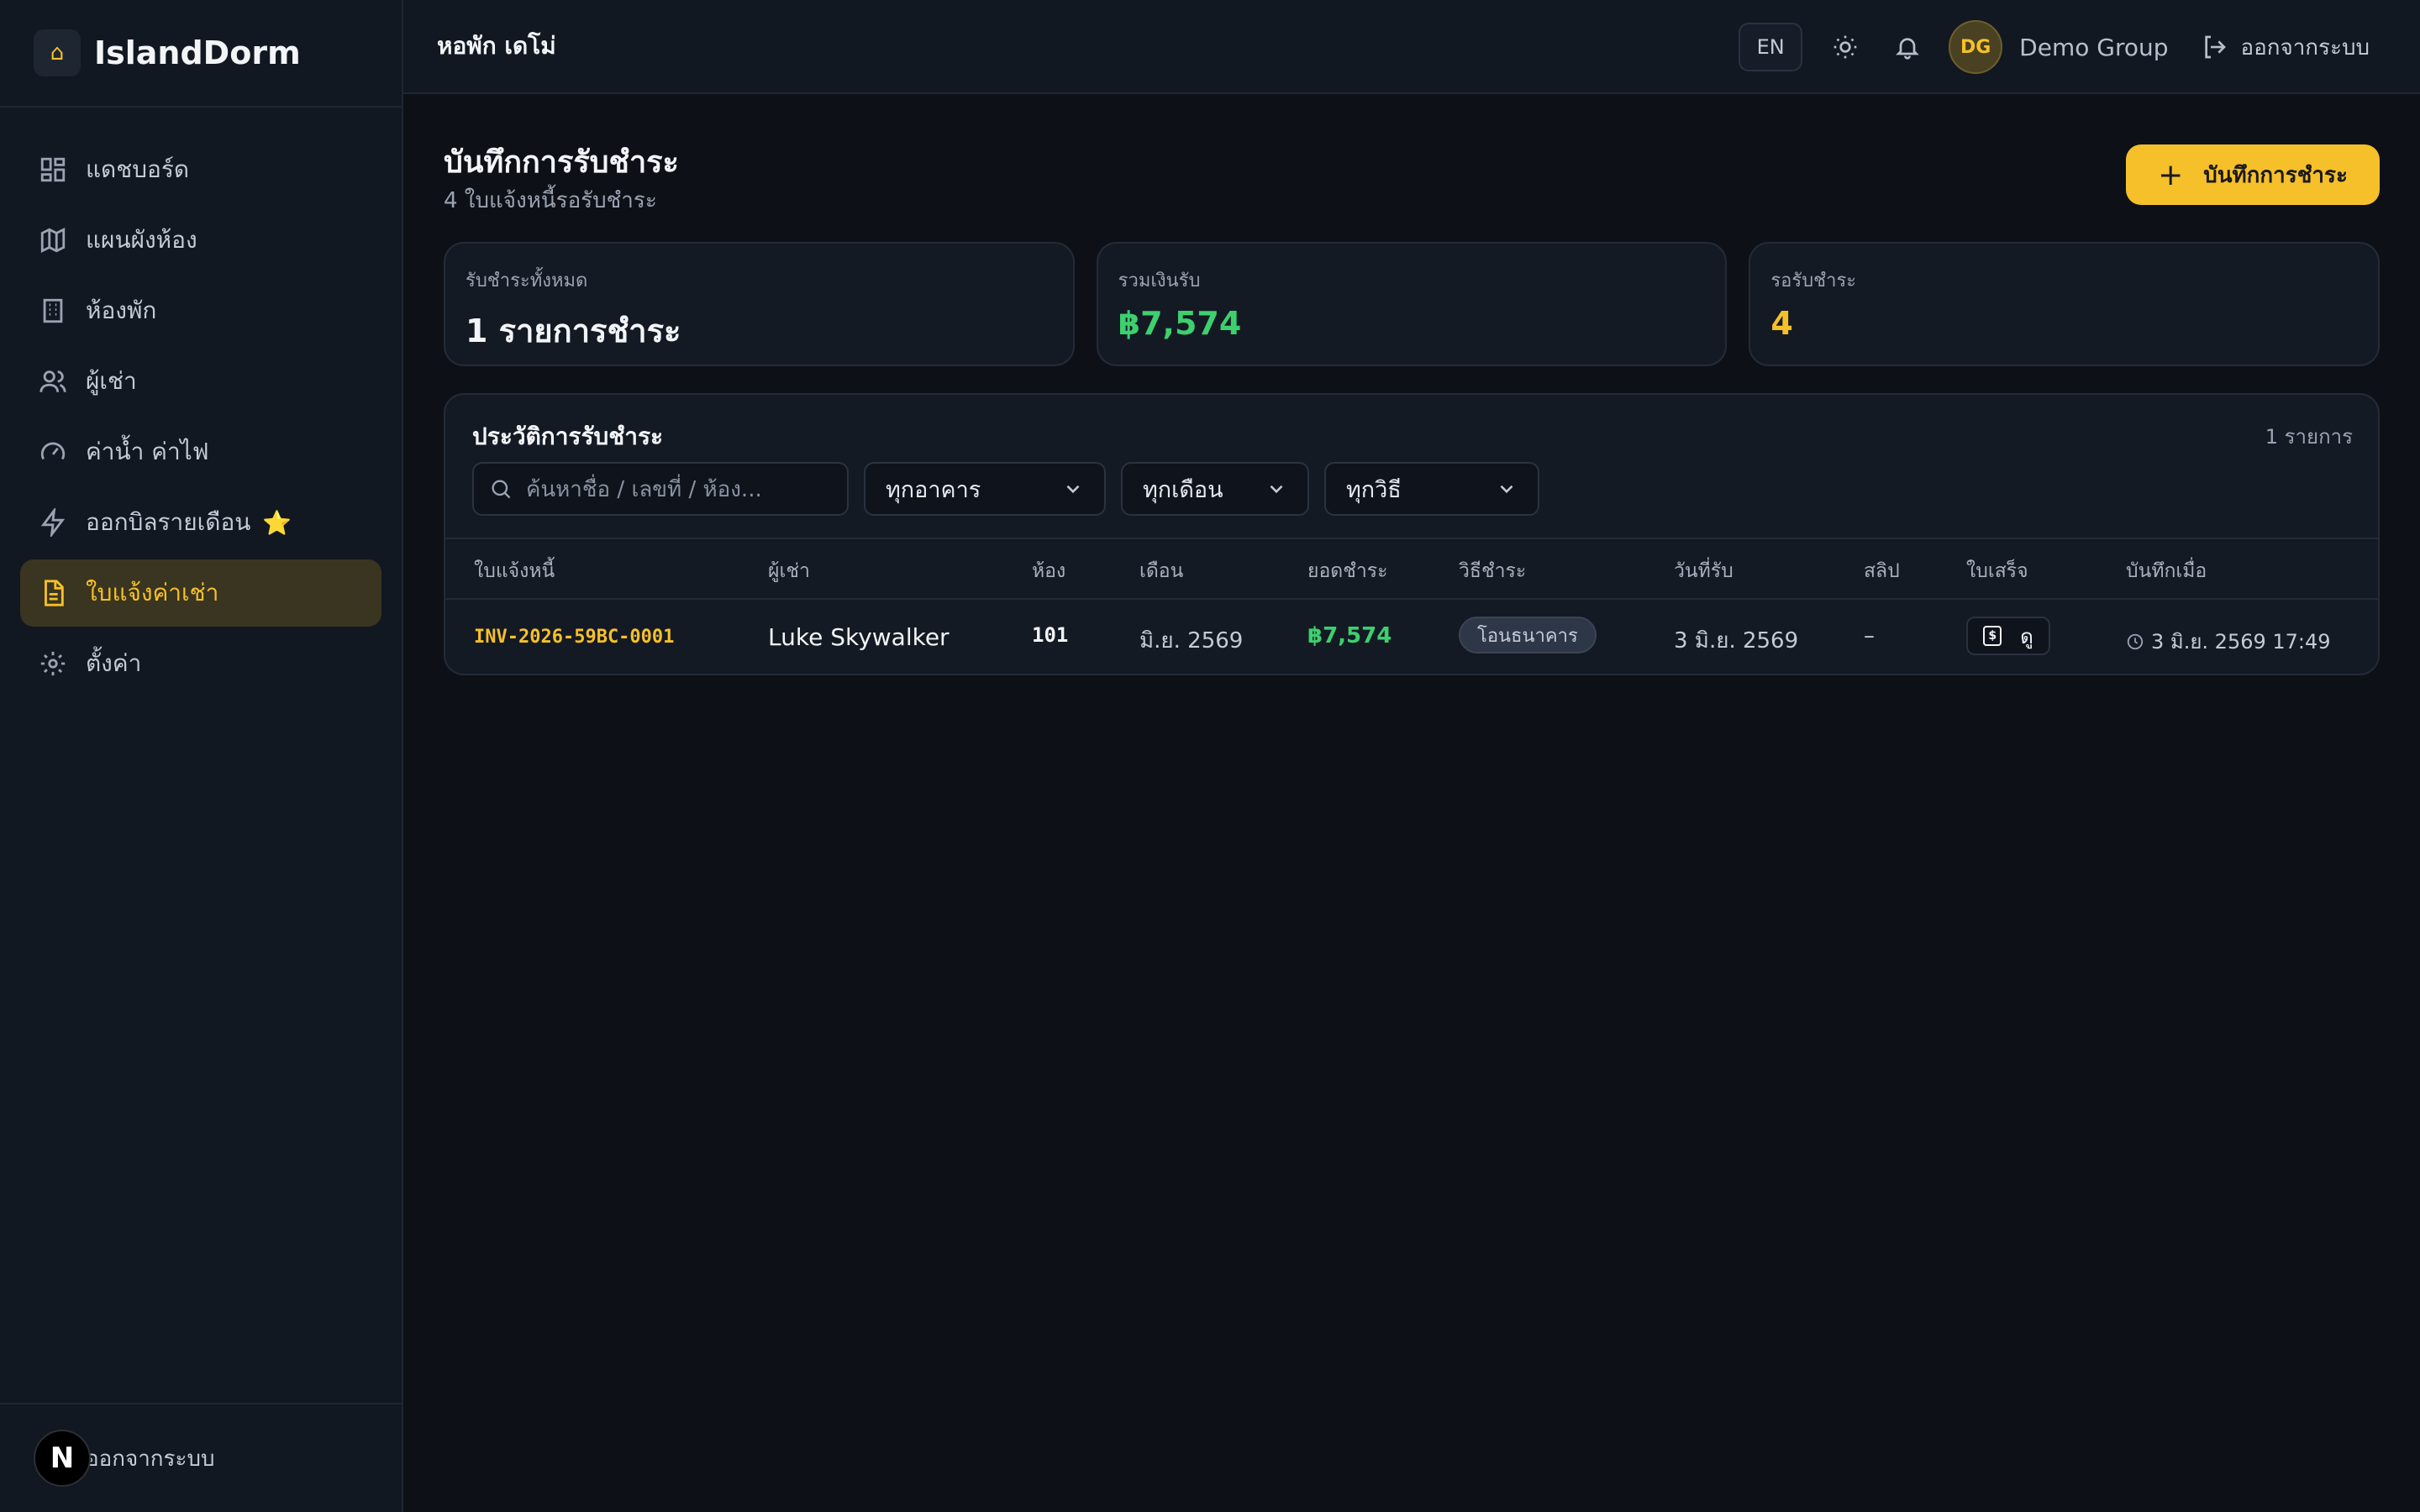 This screenshot has height=1512, width=2420. What do you see at coordinates (200, 381) in the screenshot?
I see `sidebar-item-tenants: ผู้เช่า` at bounding box center [200, 381].